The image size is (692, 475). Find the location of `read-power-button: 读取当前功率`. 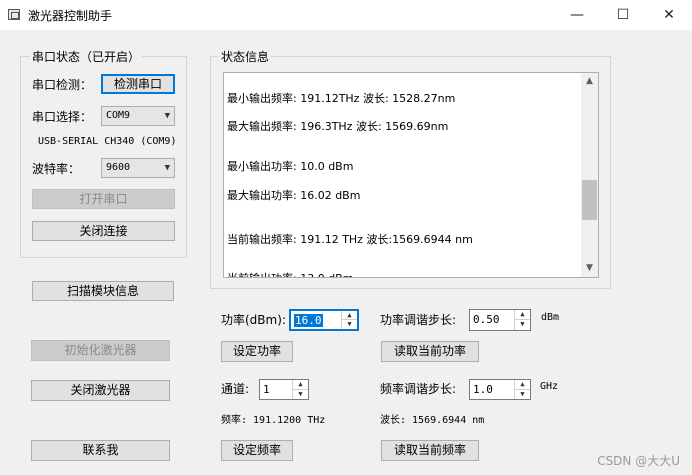

read-power-button: 读取当前功率 is located at coordinates (430, 351).